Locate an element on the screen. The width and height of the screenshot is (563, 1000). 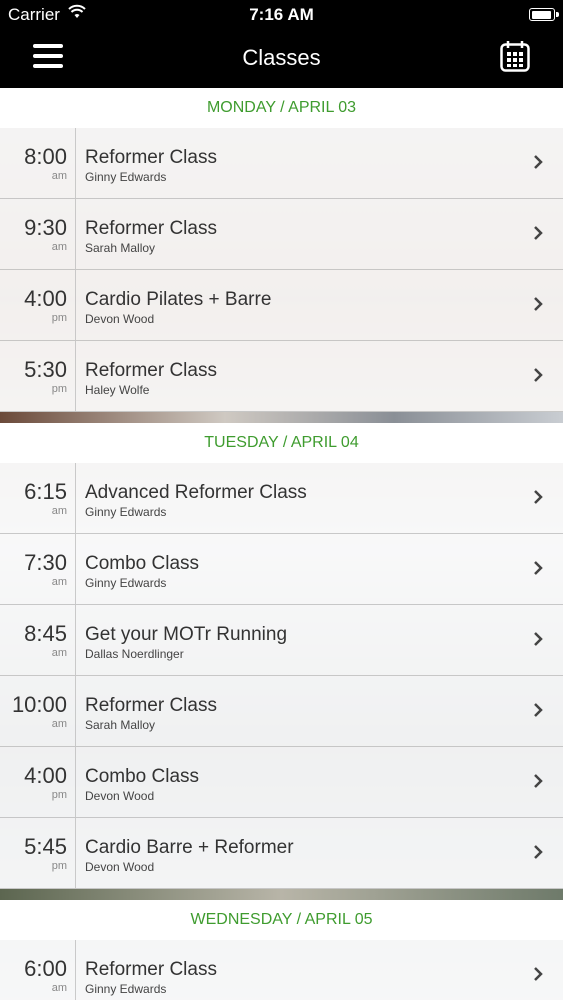
time-column: 7:30 am is located at coordinates (38, 569).